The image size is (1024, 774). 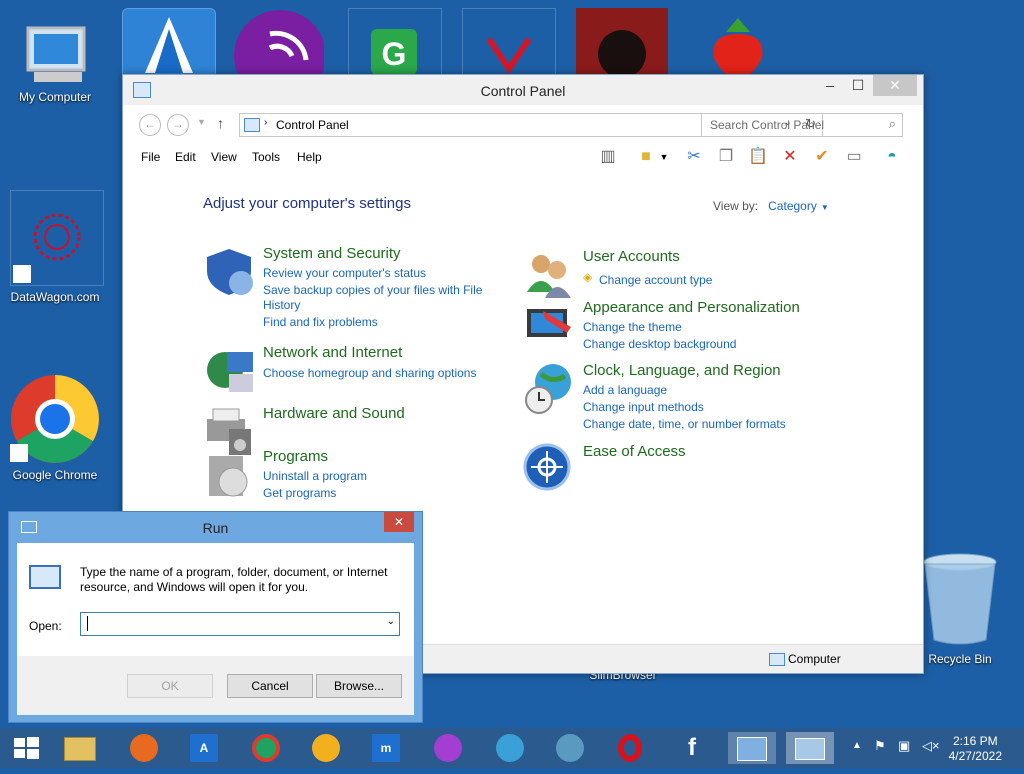 I want to click on breadcrumb: Control Panel, so click(x=312, y=125).